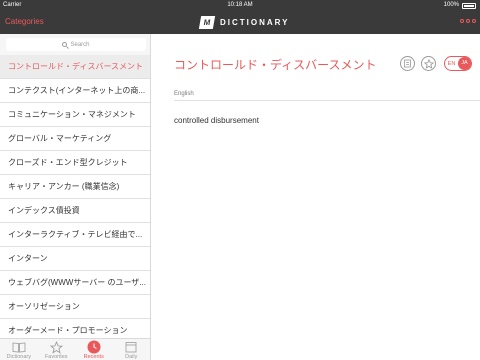 The image size is (480, 360). Describe the element at coordinates (464, 63) in the screenshot. I see `lang-ja-label: JA` at that location.